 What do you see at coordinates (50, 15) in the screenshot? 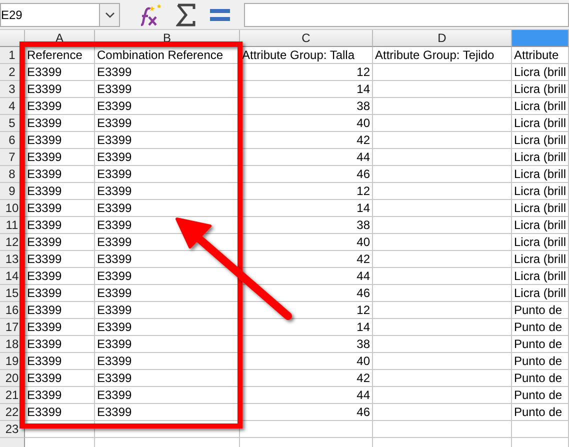
I see `name-box-input: E29` at bounding box center [50, 15].